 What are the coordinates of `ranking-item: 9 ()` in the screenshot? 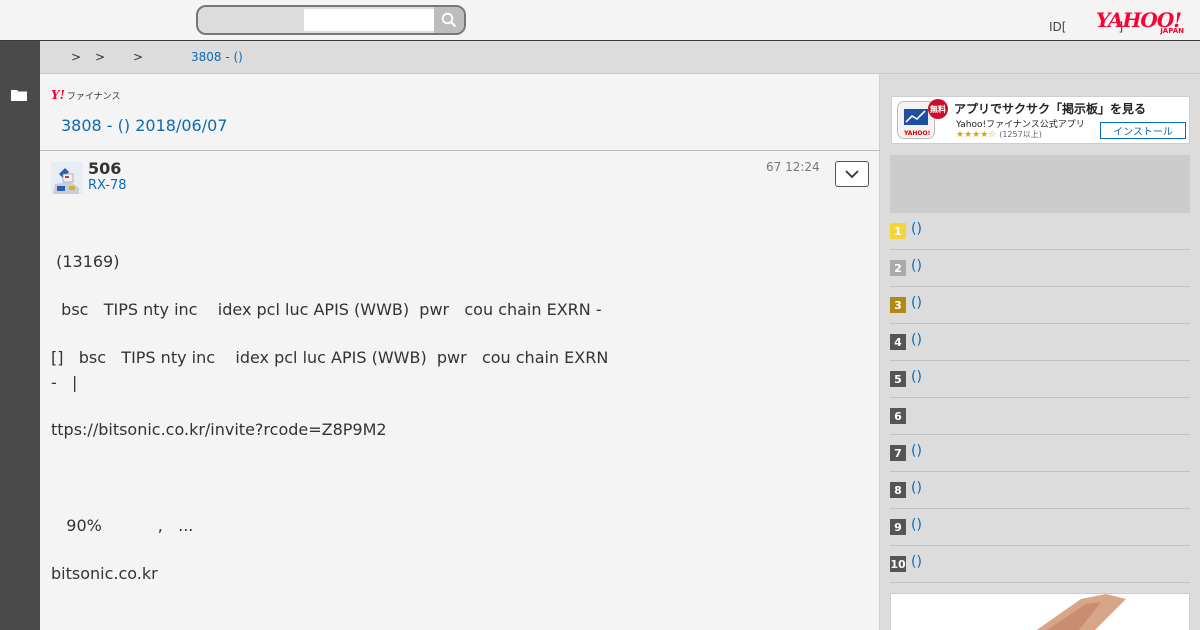 It's located at (1040, 527).